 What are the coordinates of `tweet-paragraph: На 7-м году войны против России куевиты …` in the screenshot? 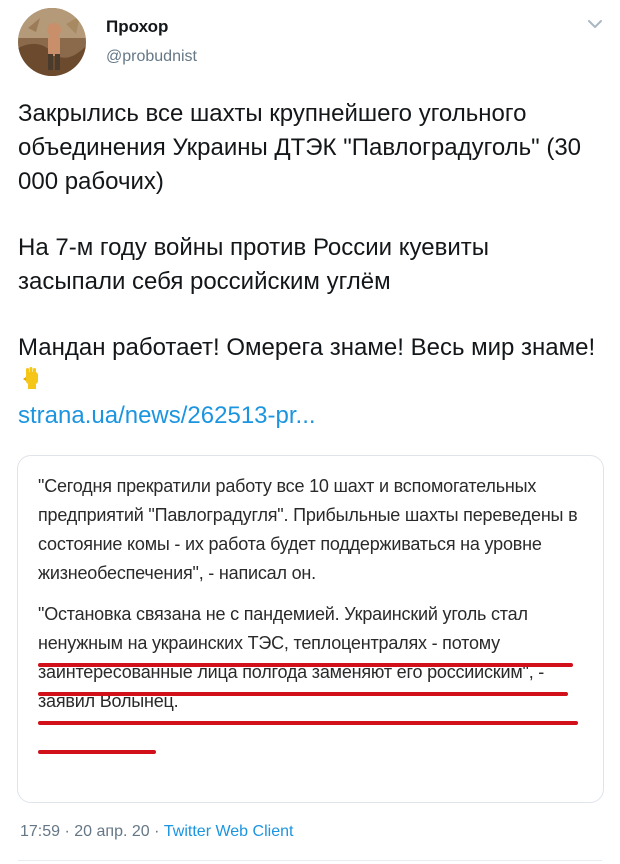 It's located at (253, 264).